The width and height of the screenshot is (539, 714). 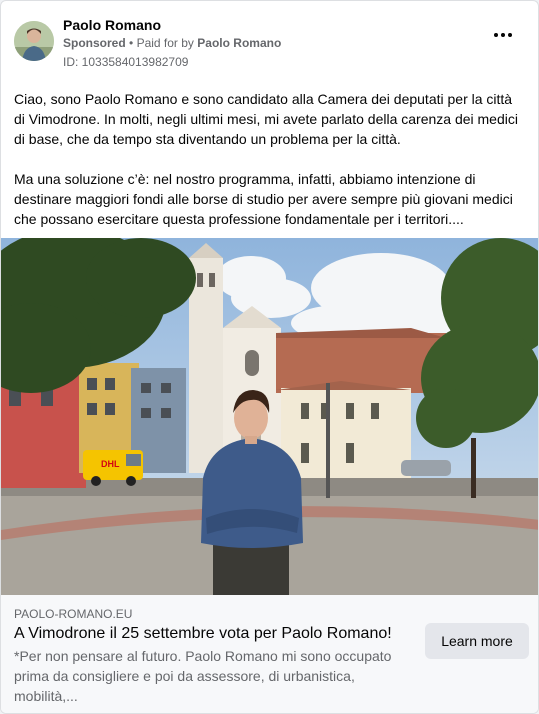 I want to click on link-domain: PAOLO-ROMANO.EU, so click(x=73, y=614).